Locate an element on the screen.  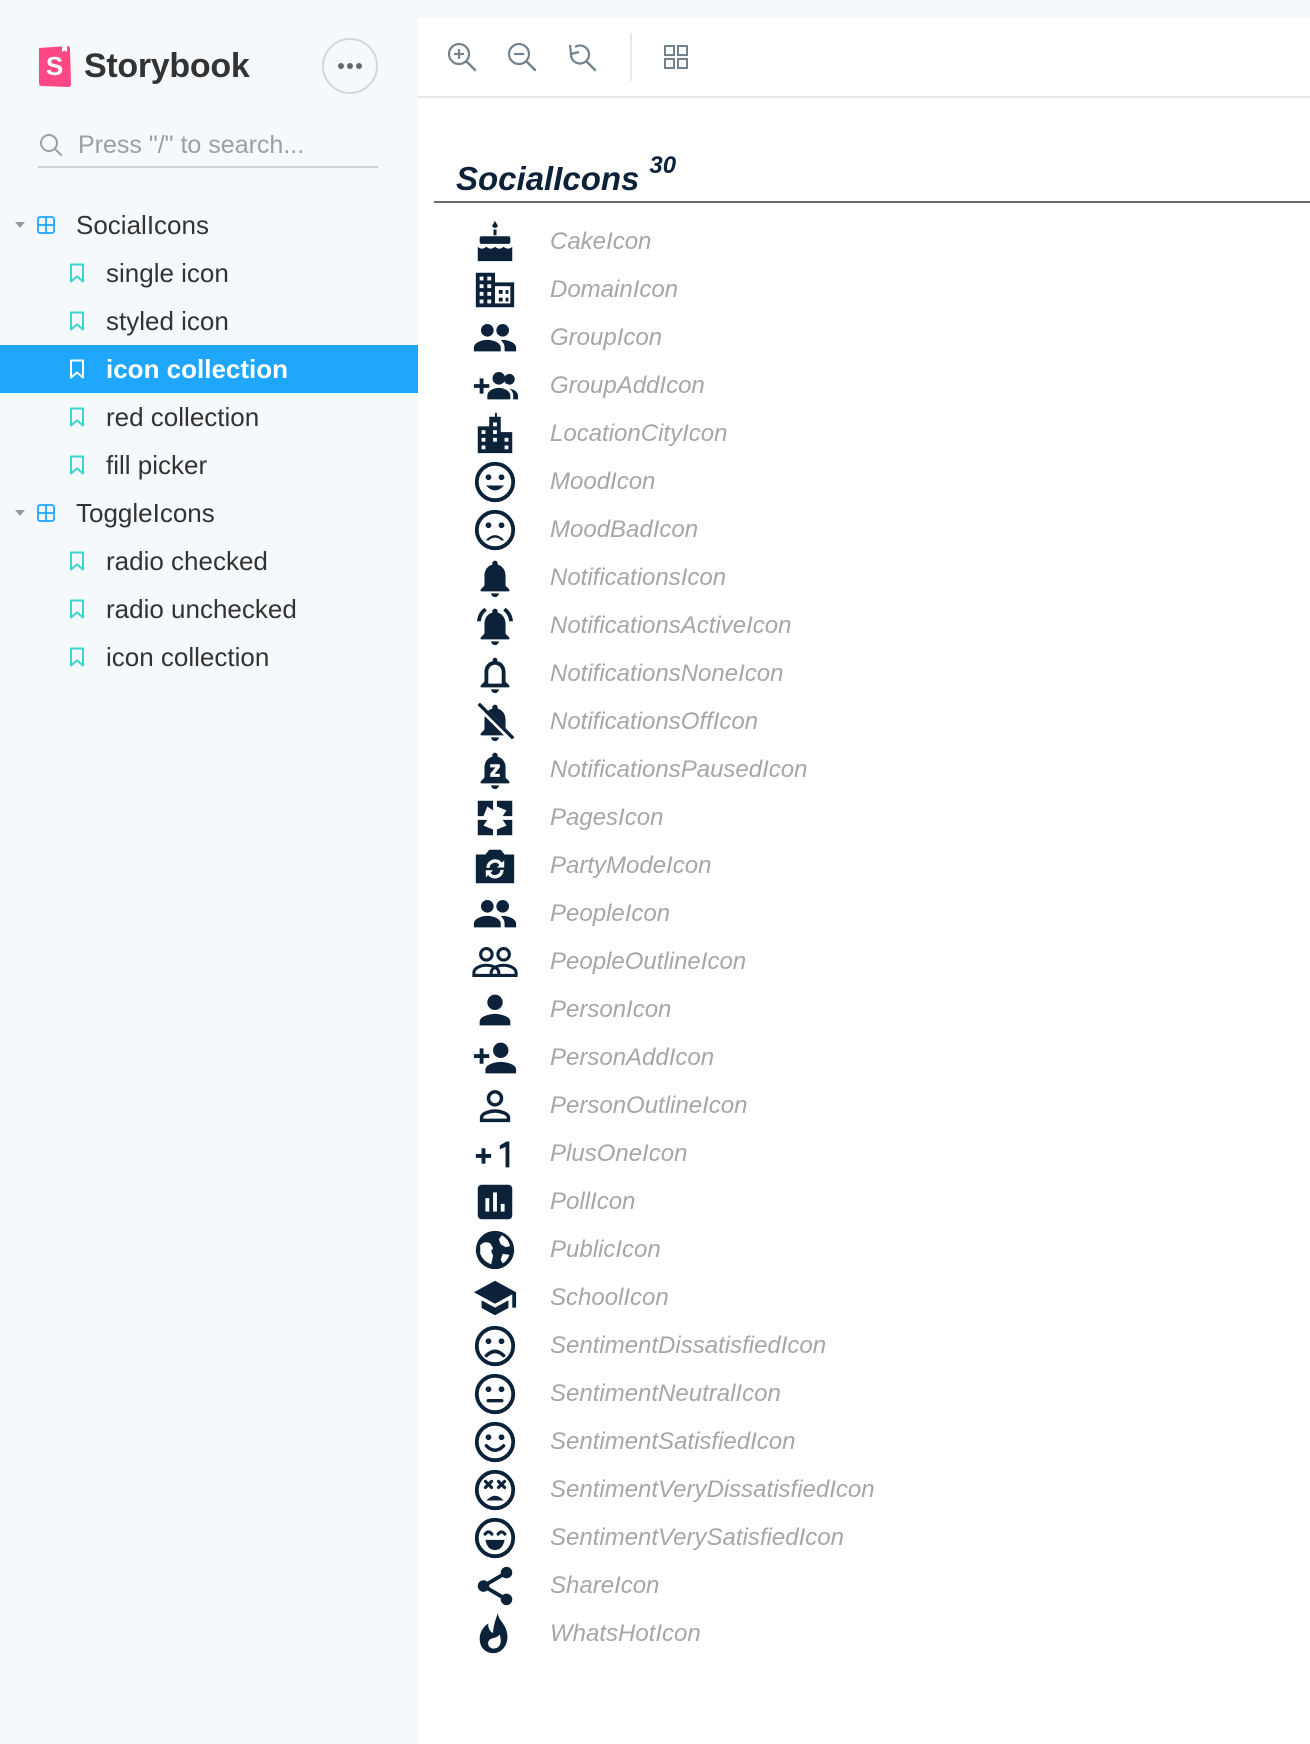
icon-label: PersonOutlineIcon is located at coordinates (649, 1105).